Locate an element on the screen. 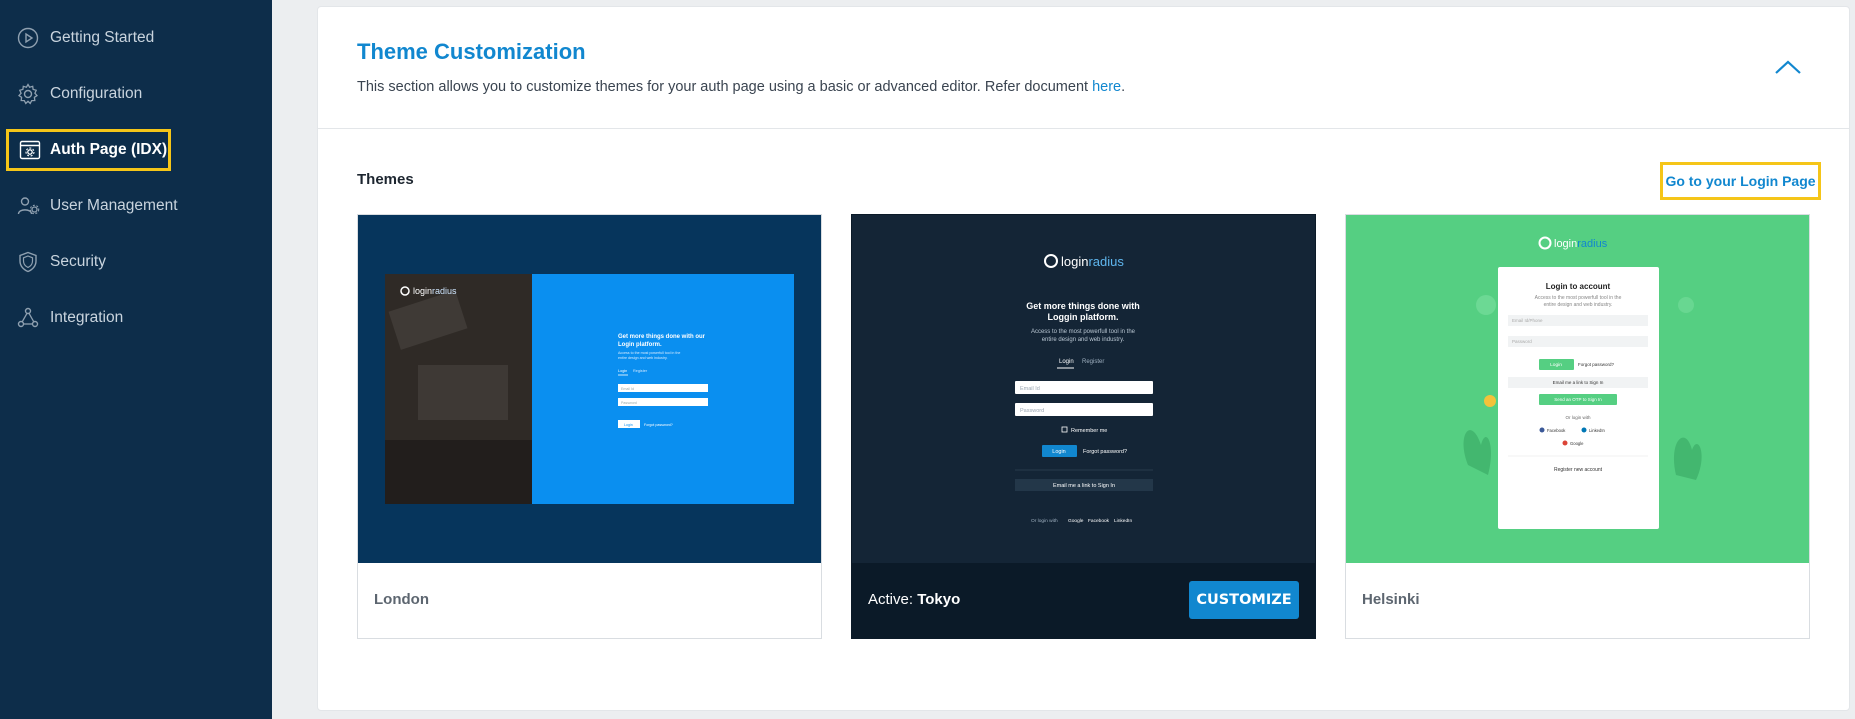  themes-heading: Themes is located at coordinates (385, 179).